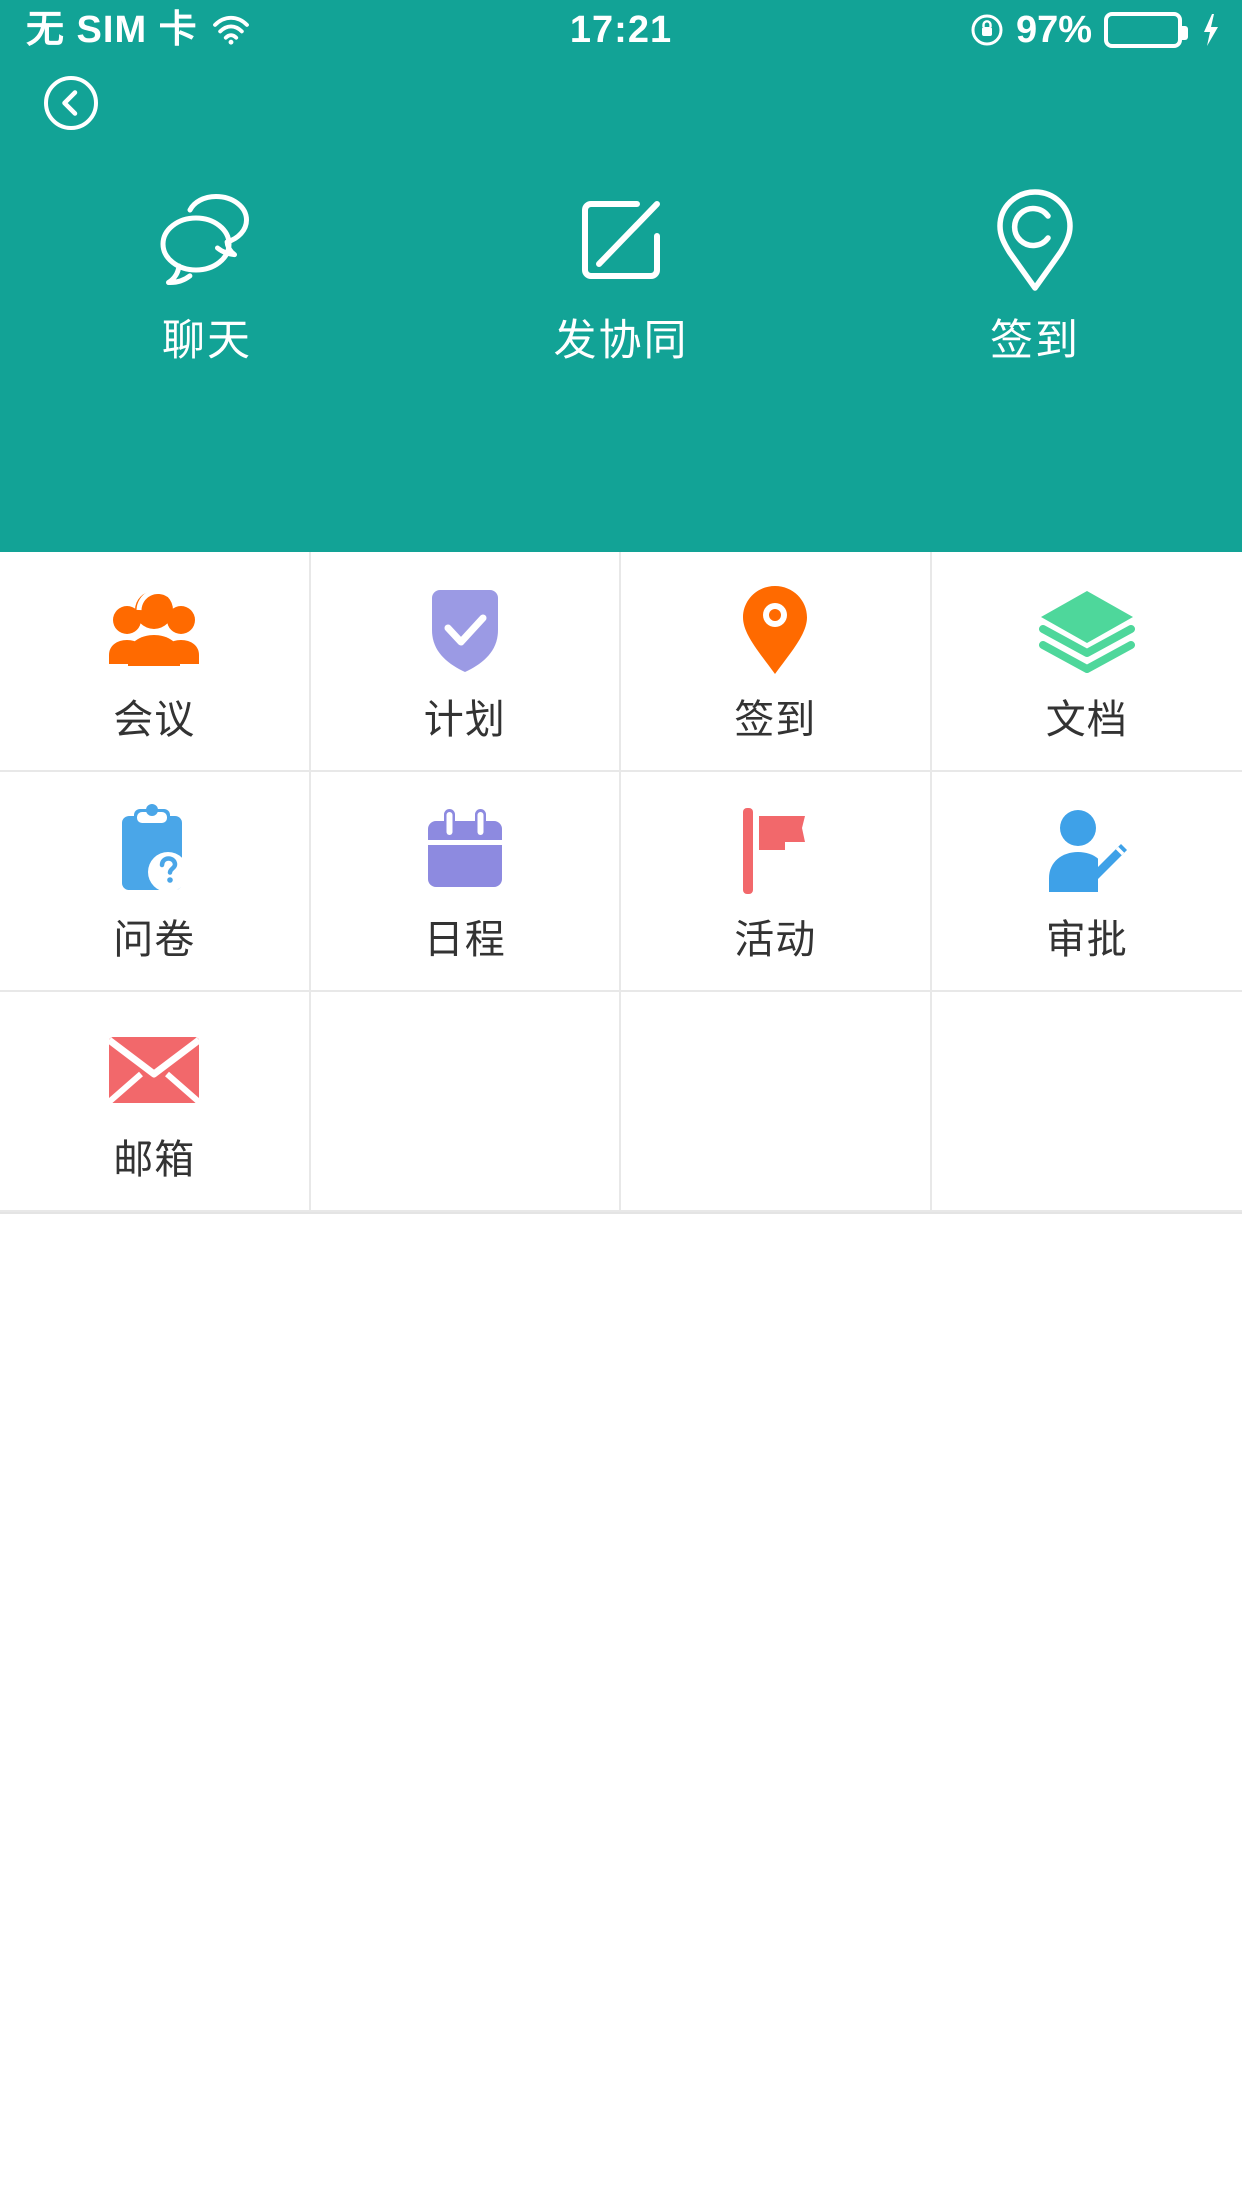 The width and height of the screenshot is (1242, 2208). What do you see at coordinates (775, 720) in the screenshot?
I see `grid-item-label: 签到` at bounding box center [775, 720].